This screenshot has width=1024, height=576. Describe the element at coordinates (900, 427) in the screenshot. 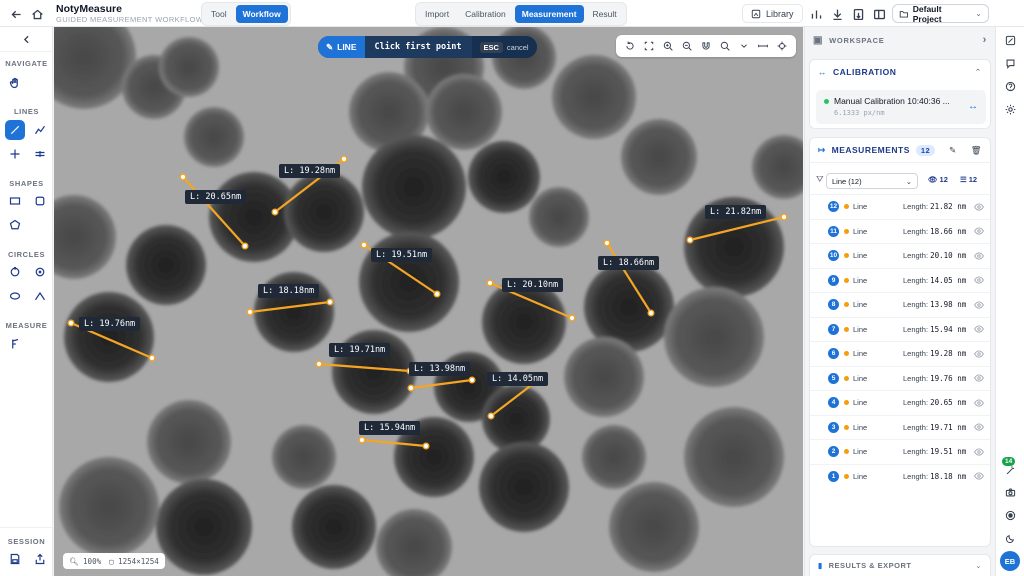

I see `measurement-row: 3 Line Length: 19.71 nm` at that location.